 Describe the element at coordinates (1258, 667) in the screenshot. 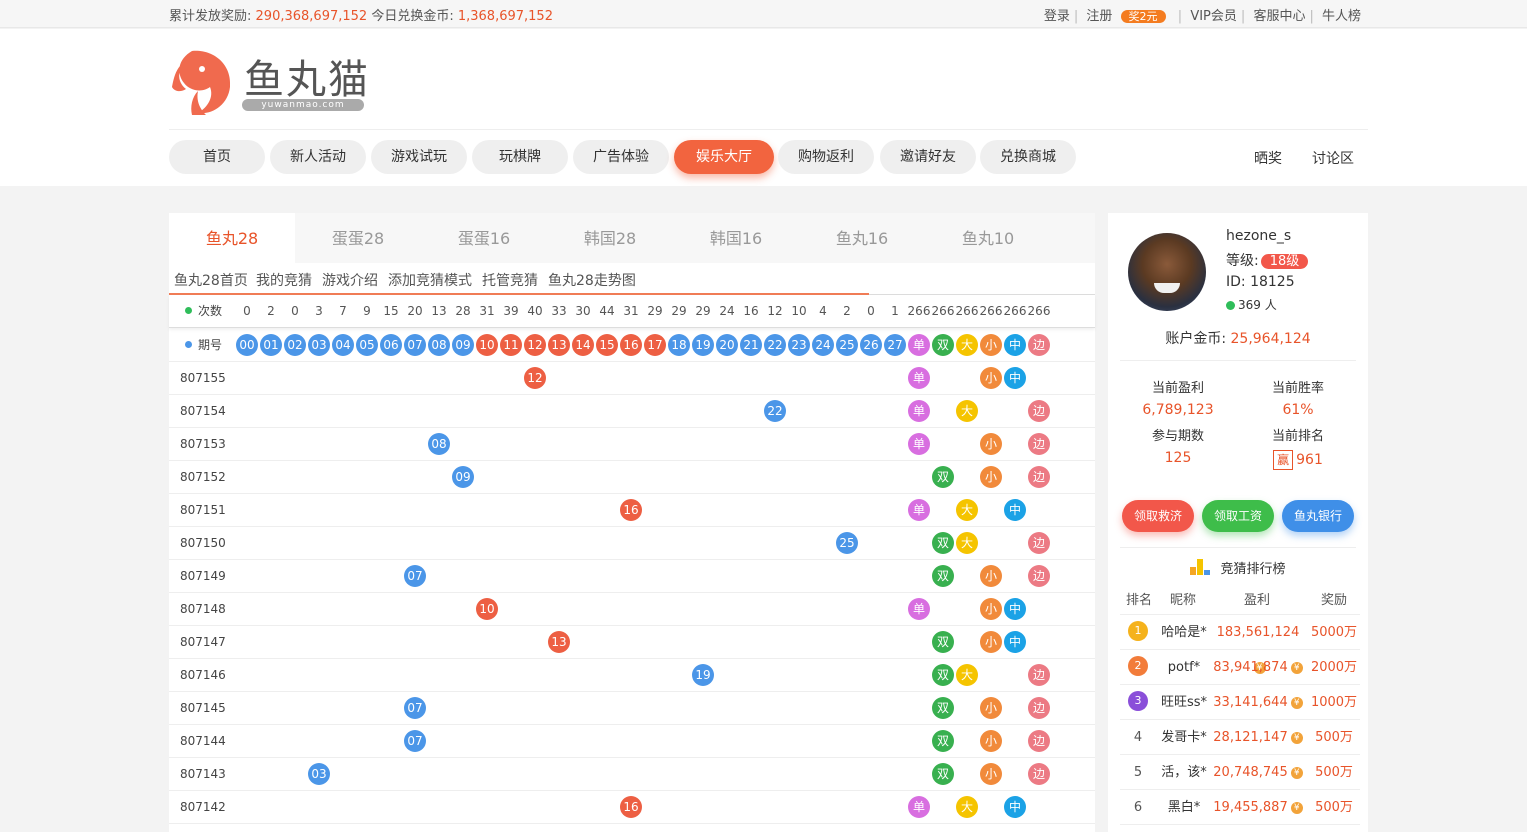

I see `rank-profit: 83,941,874 ¥` at that location.